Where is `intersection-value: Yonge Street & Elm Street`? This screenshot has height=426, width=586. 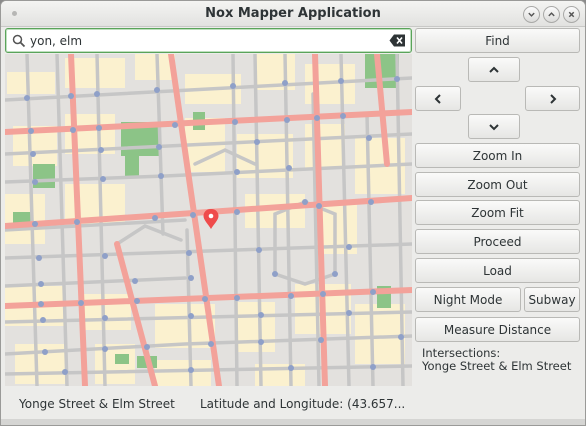 intersection-value: Yonge Street & Elm Street is located at coordinates (497, 366).